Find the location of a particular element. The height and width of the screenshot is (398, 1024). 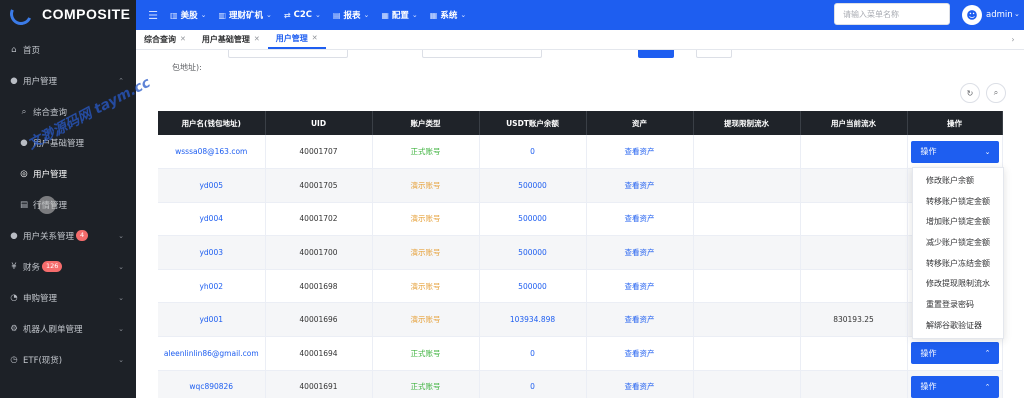

topnav-item-c2c: ⇄ C2C ⌄ is located at coordinates (302, 15).